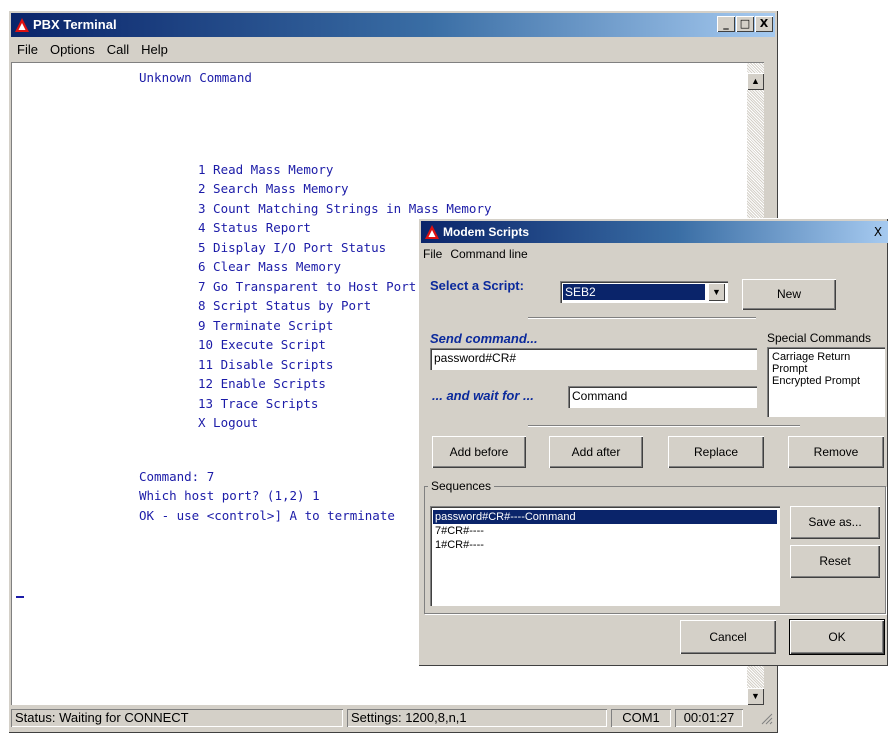  I want to click on list-item: password#CR#----Command, so click(605, 517).